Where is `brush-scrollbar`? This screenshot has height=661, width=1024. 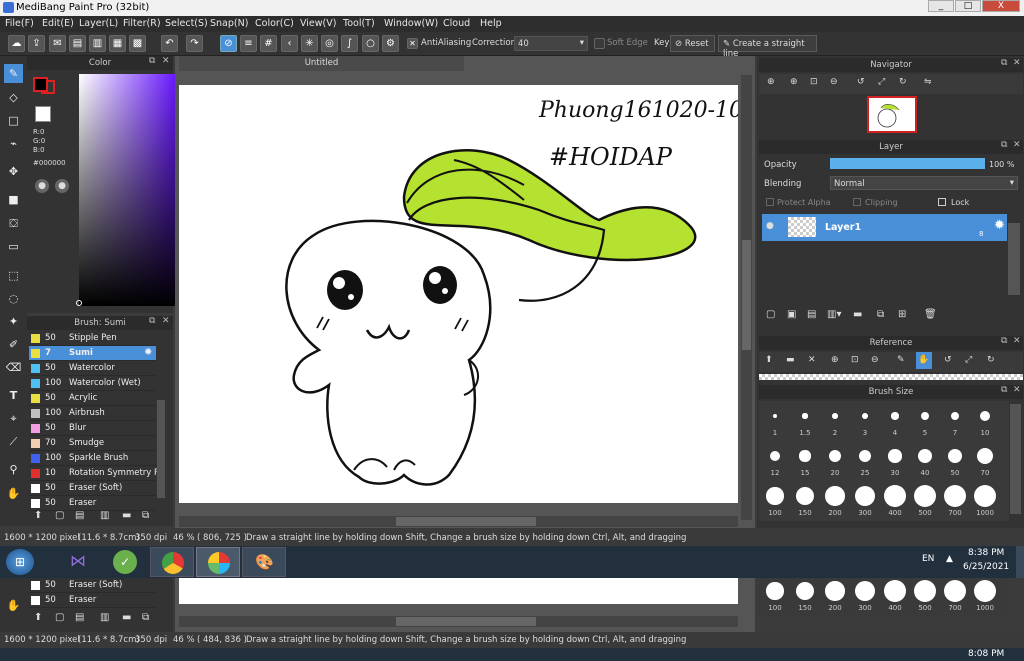 brush-scrollbar is located at coordinates (161, 449).